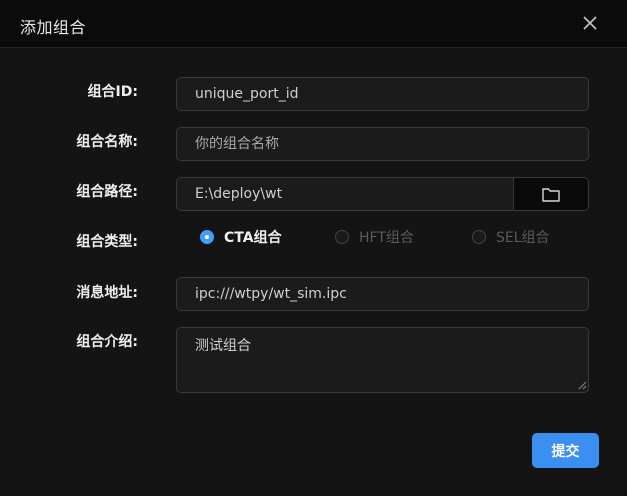 The height and width of the screenshot is (496, 627). I want to click on msg-label: 消息地址:, so click(107, 293).